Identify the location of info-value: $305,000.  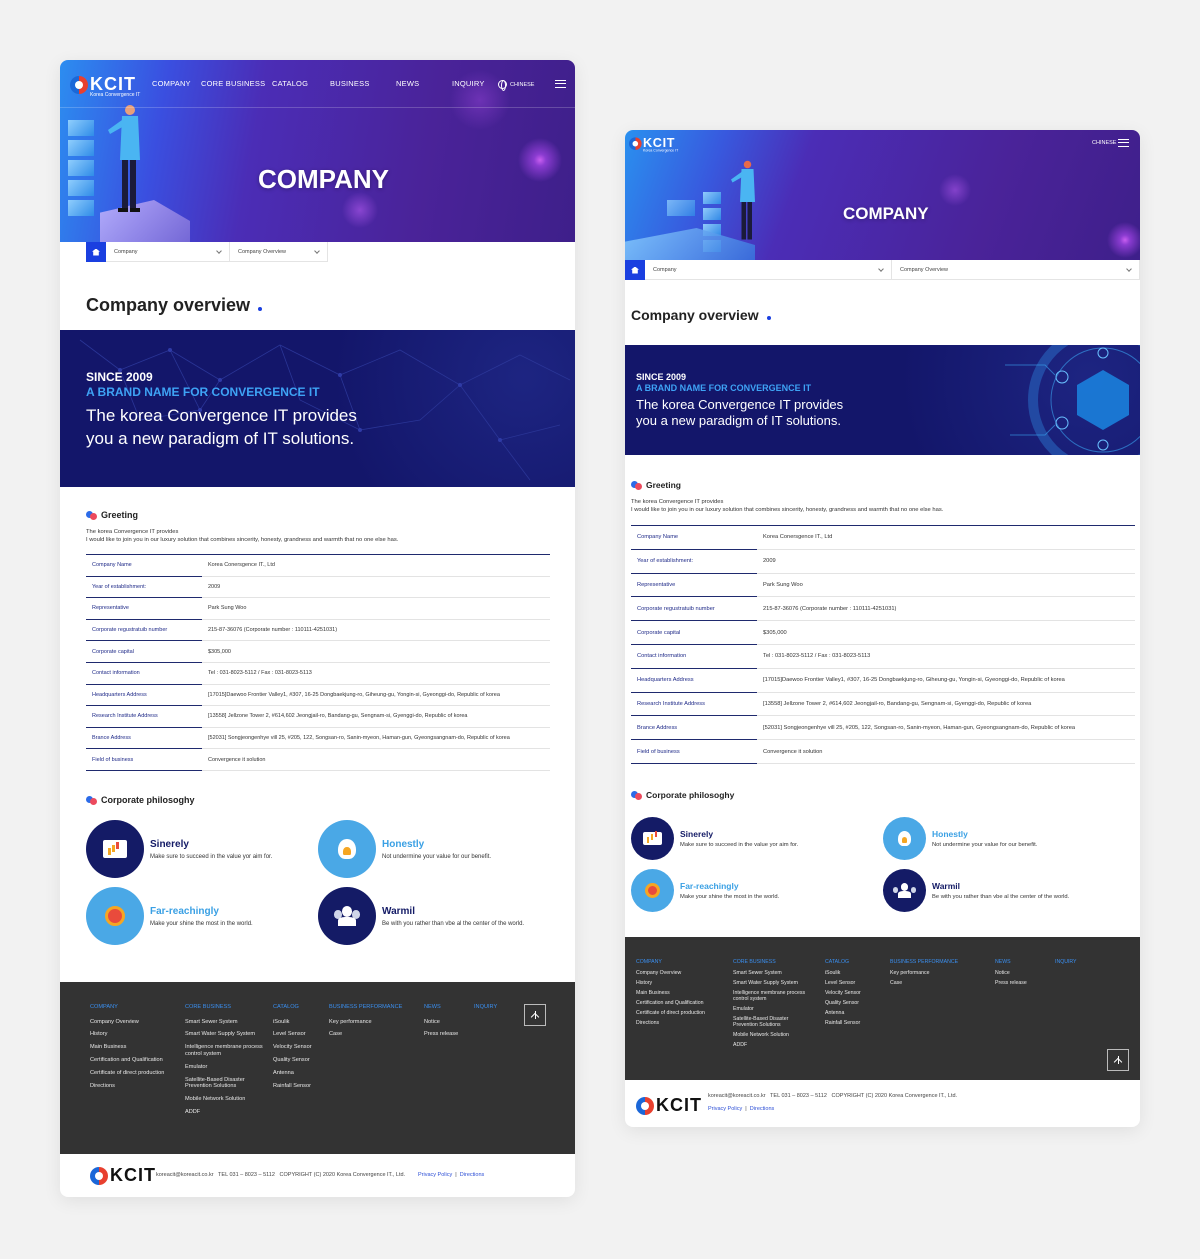
(376, 651).